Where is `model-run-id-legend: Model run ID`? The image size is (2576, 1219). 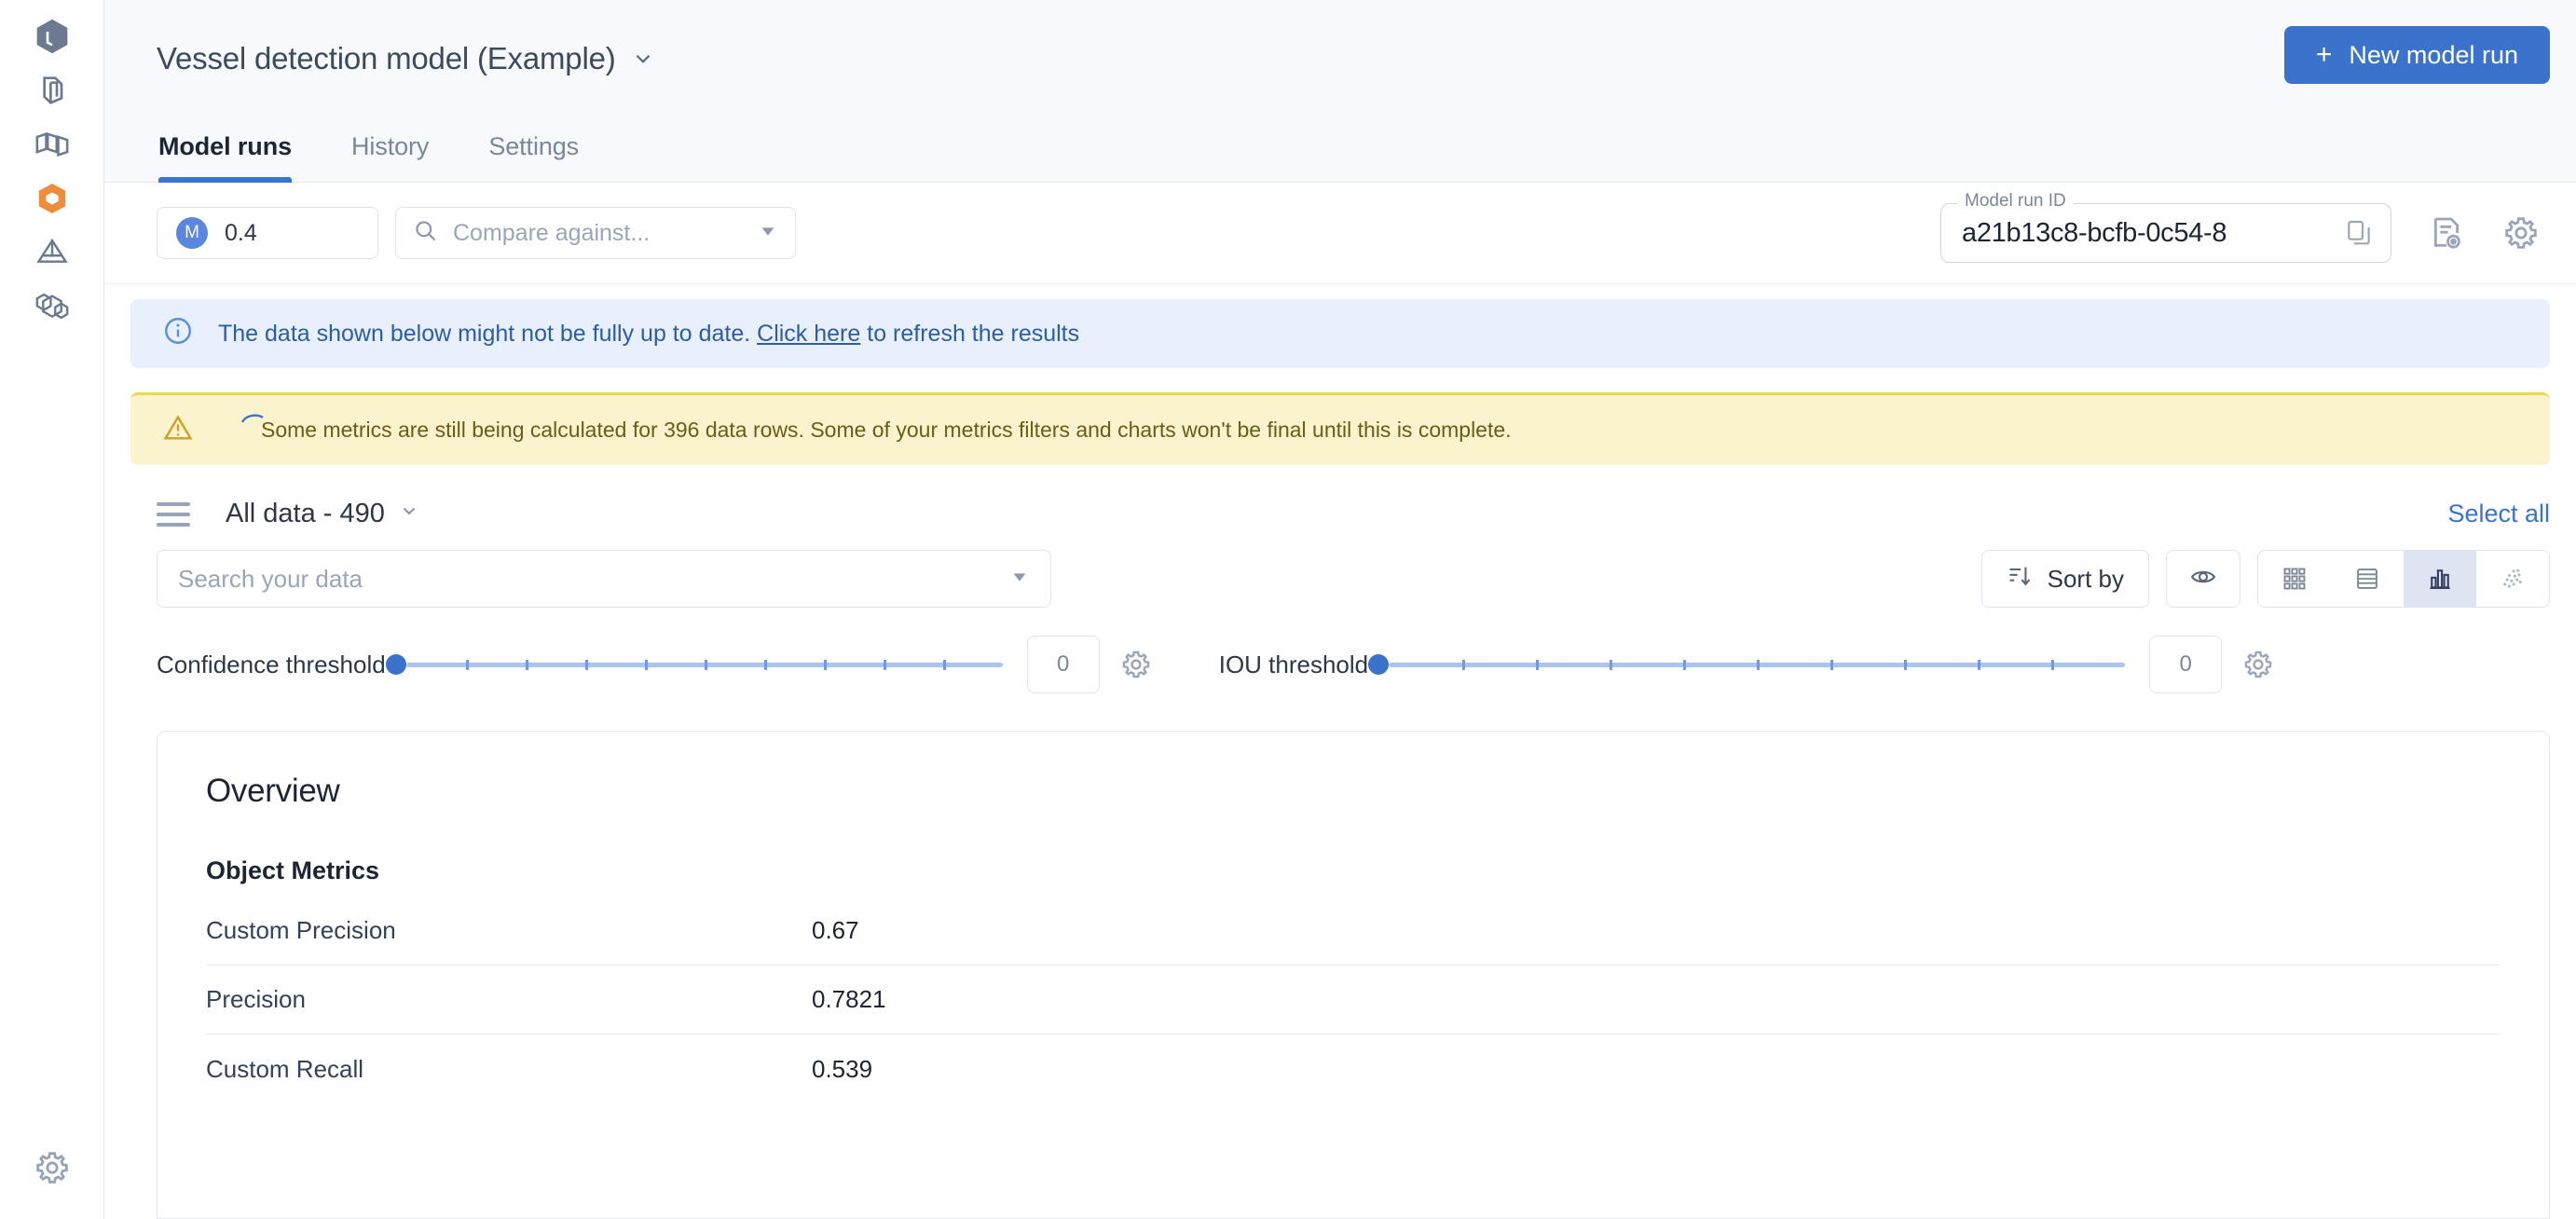
model-run-id-legend: Model run ID is located at coordinates (2015, 201).